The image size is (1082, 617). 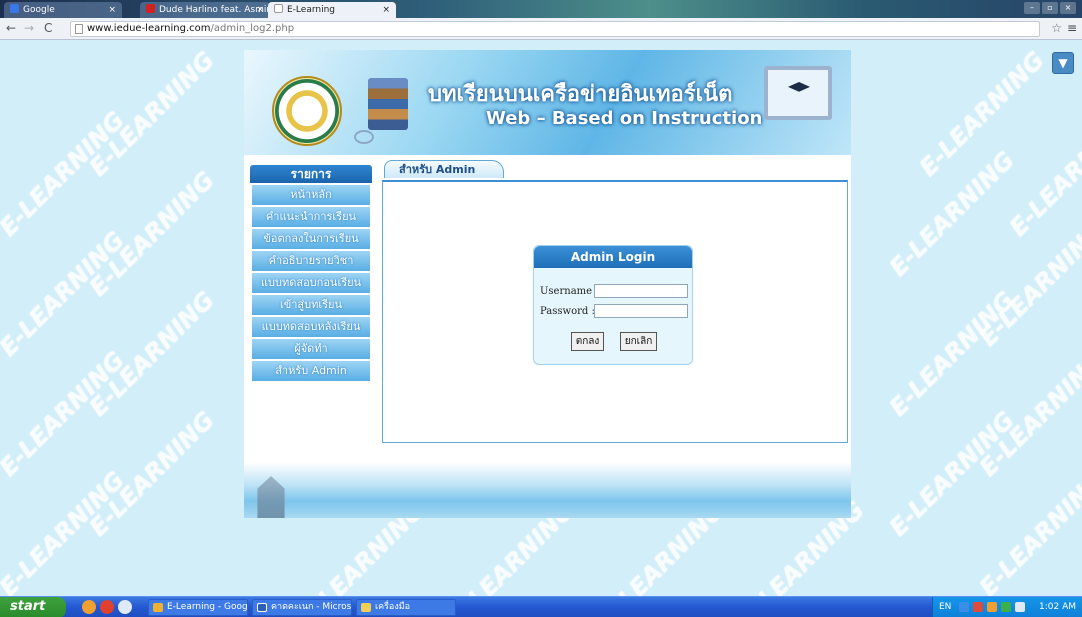 What do you see at coordinates (311, 283) in the screenshot?
I see `sidebar-item-pretest: แบบทดสอบก่อนเรียน` at bounding box center [311, 283].